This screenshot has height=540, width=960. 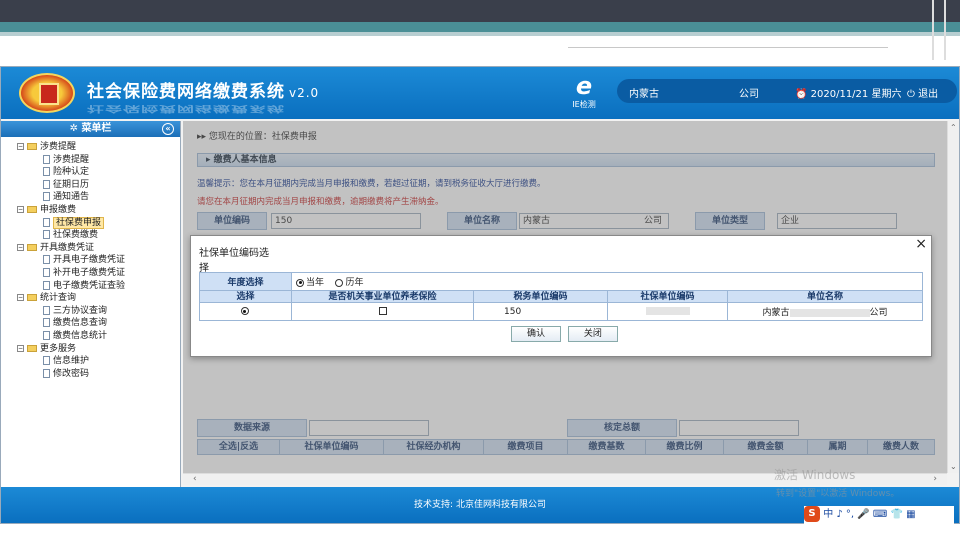 I want to click on datetime: ⏰ 2020/11/21 星期六, so click(x=848, y=92).